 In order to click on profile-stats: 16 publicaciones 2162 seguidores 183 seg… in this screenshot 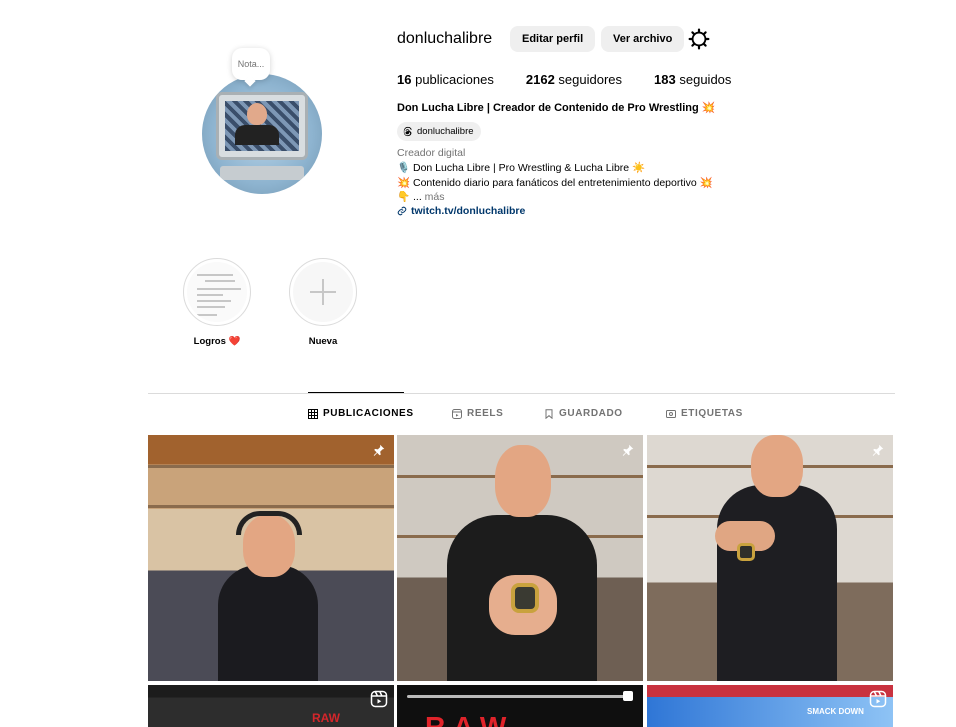, I will do `click(580, 79)`.